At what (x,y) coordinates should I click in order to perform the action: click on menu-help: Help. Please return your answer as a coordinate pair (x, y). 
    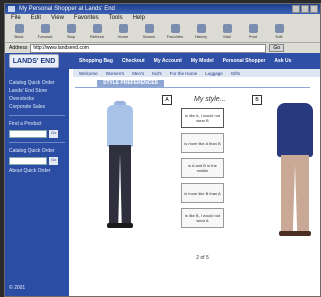
    Looking at the image, I should click on (139, 18).